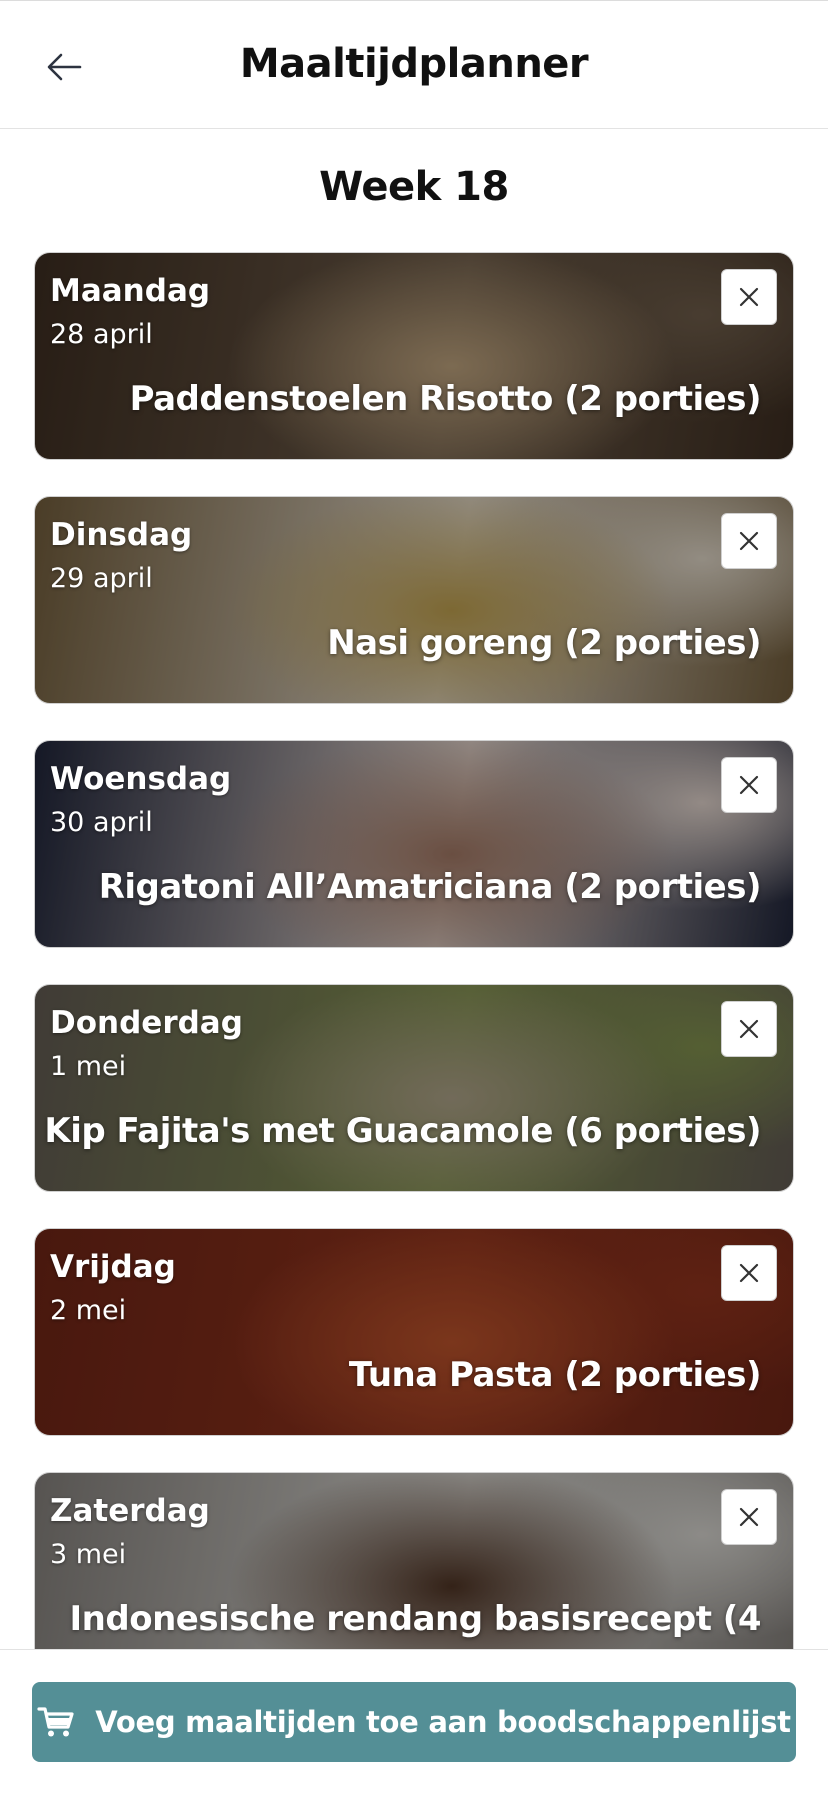  Describe the element at coordinates (430, 887) in the screenshot. I see `meal-title: Rigatoni All’Amatriciana (2 porties)` at that location.